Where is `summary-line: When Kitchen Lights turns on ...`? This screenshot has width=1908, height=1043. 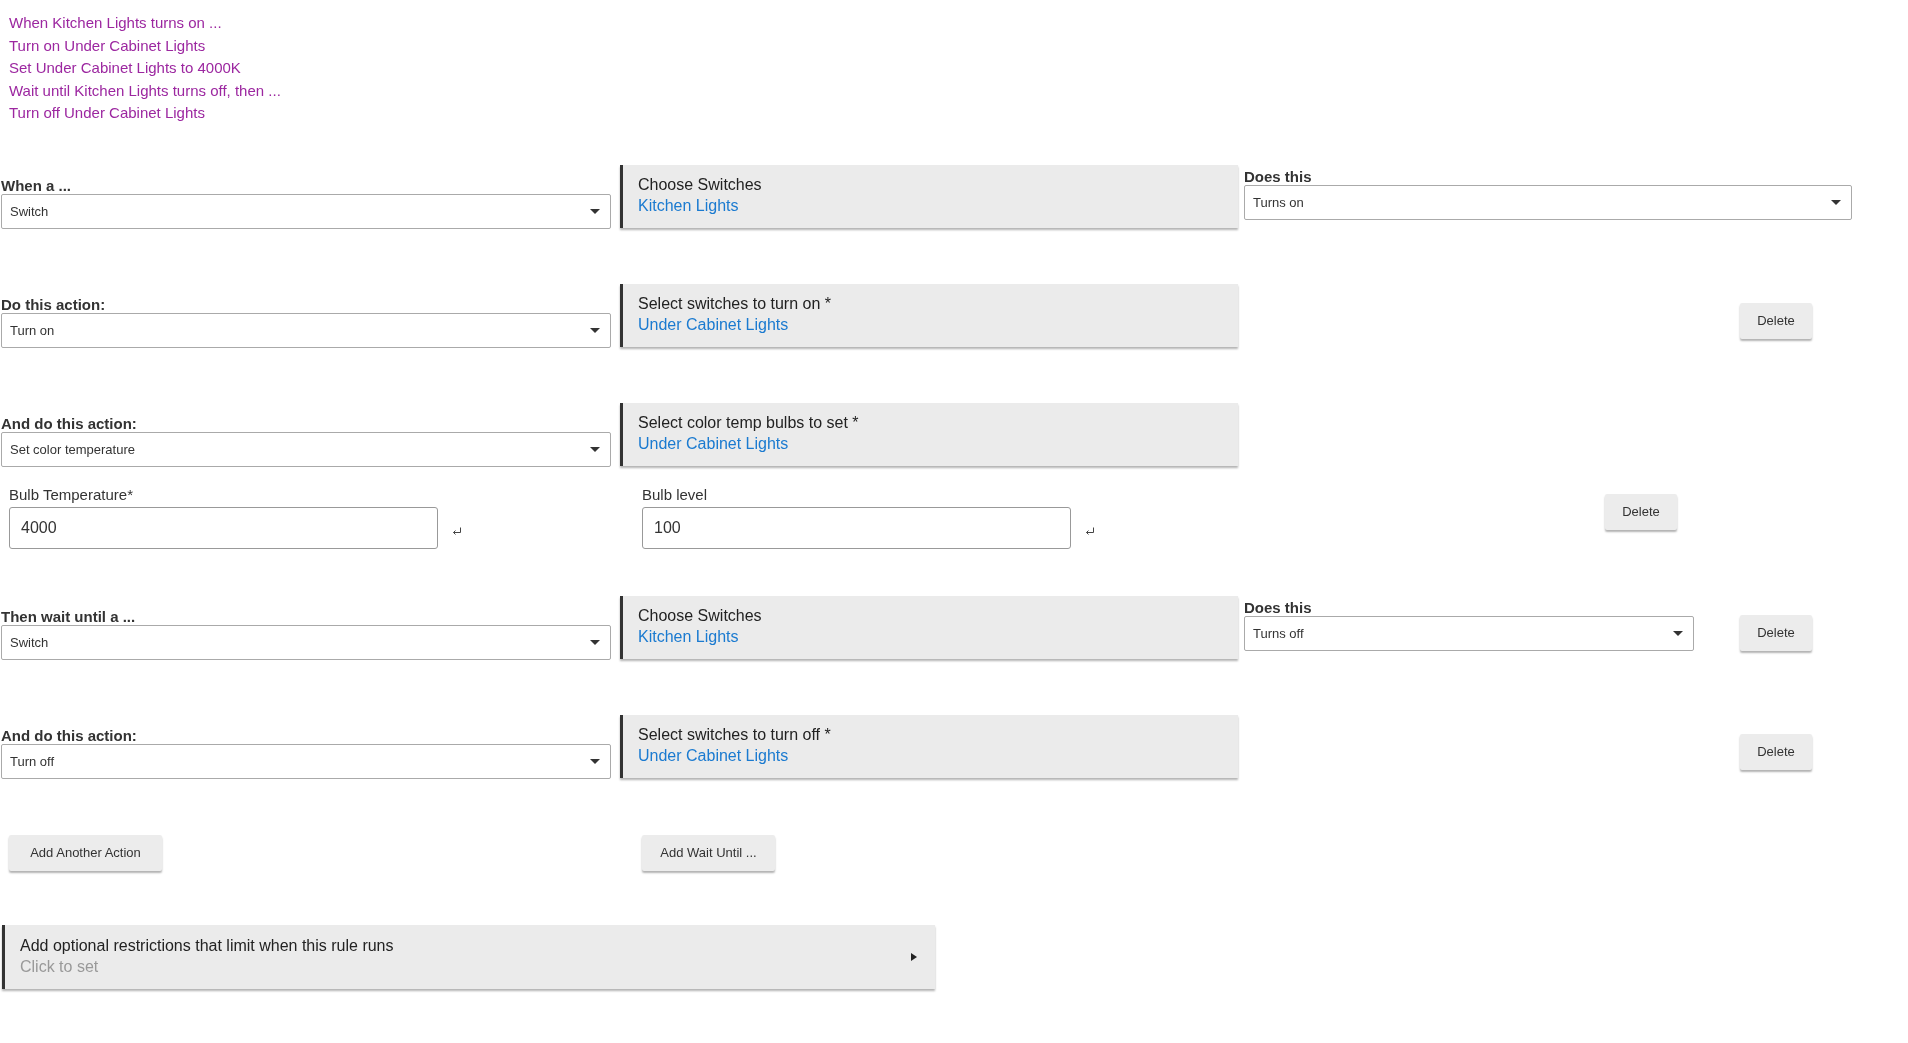
summary-line: When Kitchen Lights turns on ... is located at coordinates (116, 23).